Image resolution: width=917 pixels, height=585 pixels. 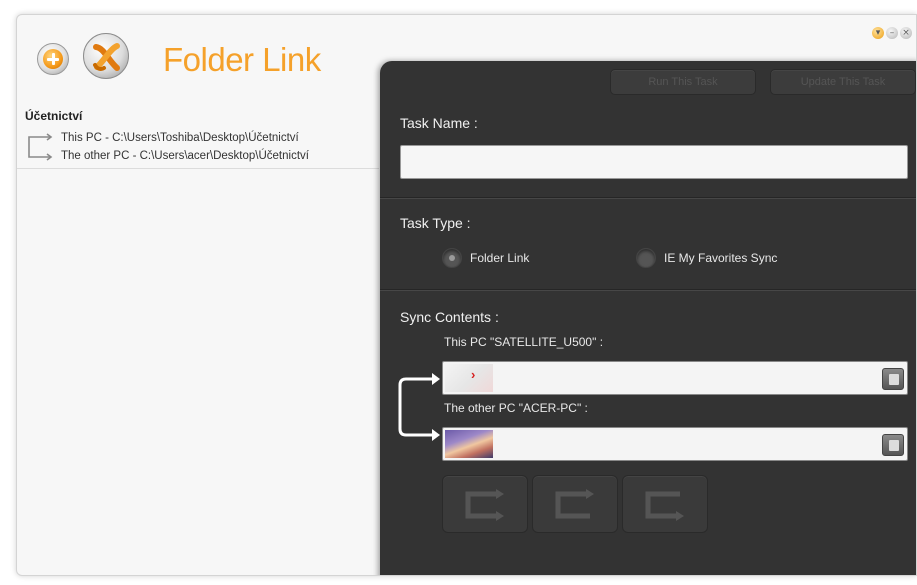 I want to click on task-type-label: Task Type :, so click(x=435, y=223).